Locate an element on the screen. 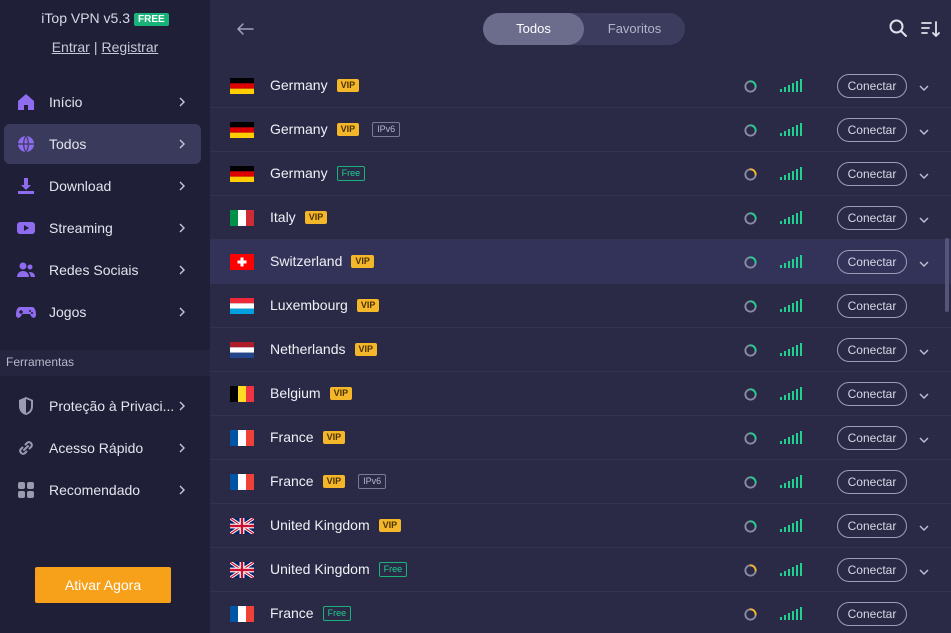  nav-item-in-cio: Início is located at coordinates (102, 102).